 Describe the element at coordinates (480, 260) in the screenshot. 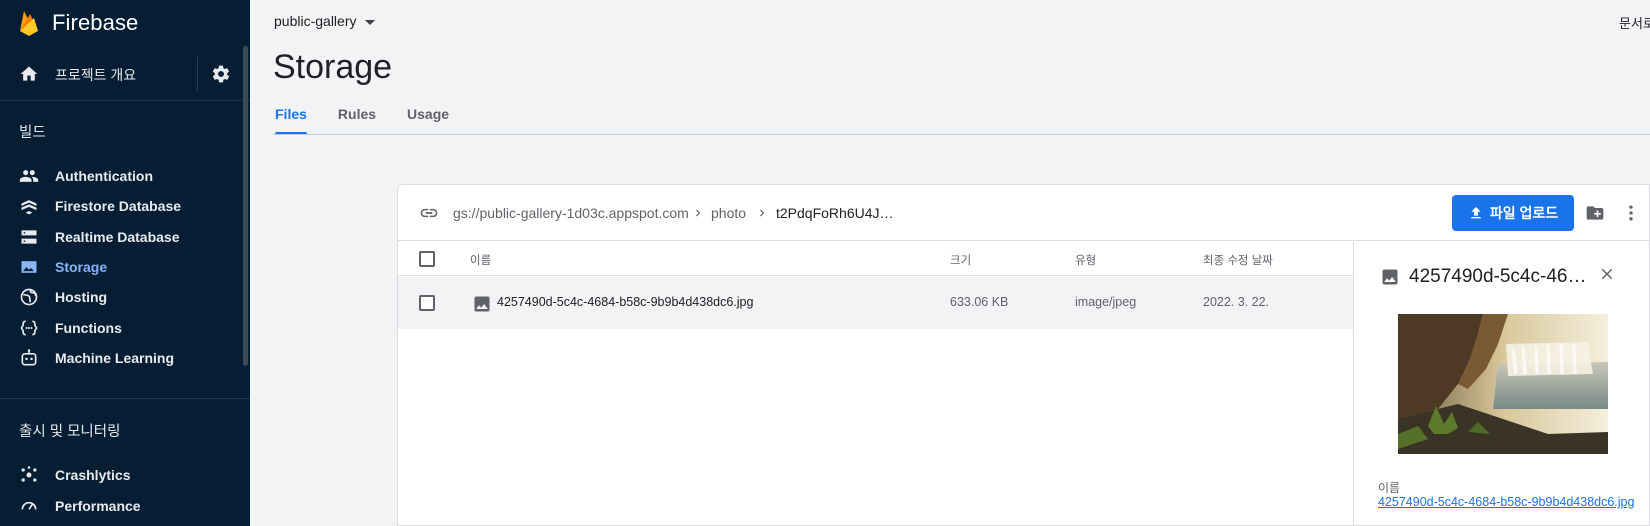

I see `column-name: 이름` at that location.